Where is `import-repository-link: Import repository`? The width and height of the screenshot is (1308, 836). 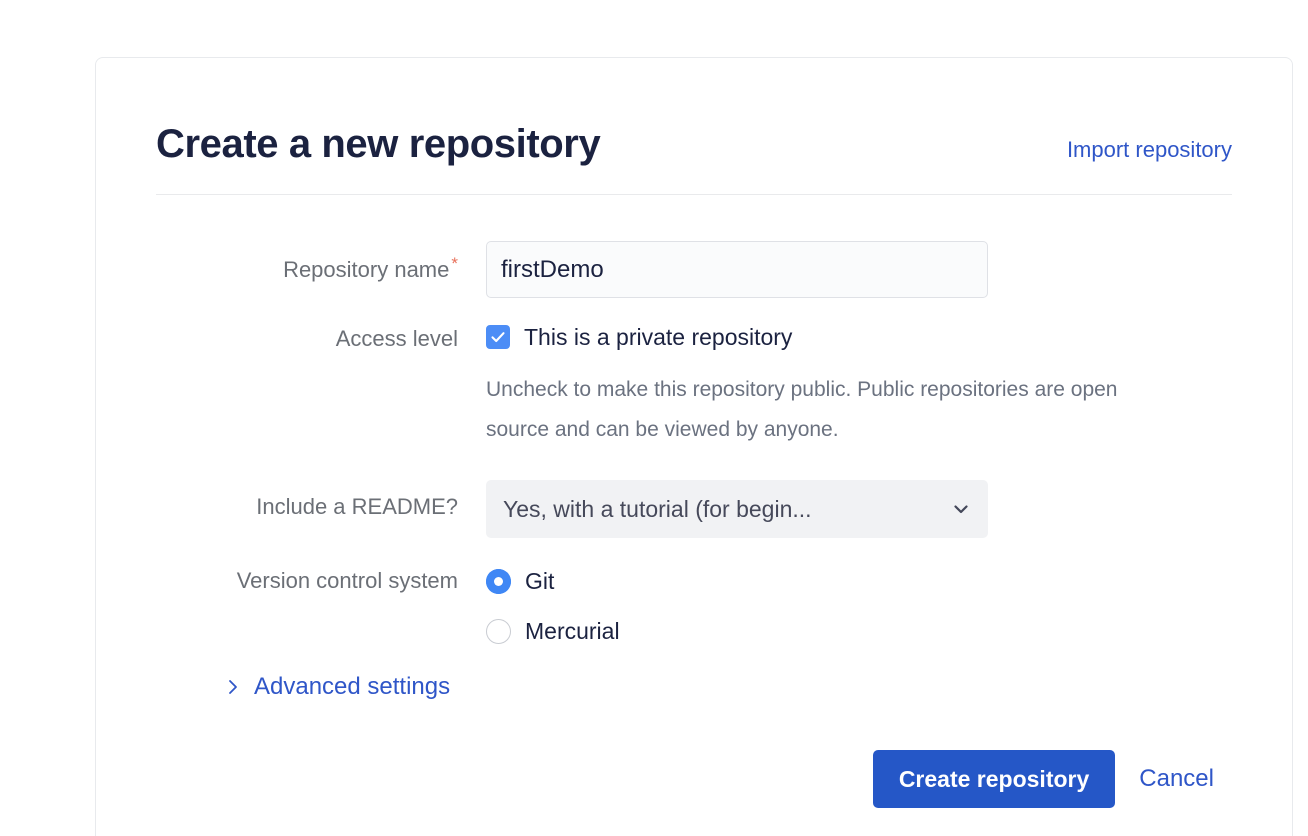 import-repository-link: Import repository is located at coordinates (1149, 150).